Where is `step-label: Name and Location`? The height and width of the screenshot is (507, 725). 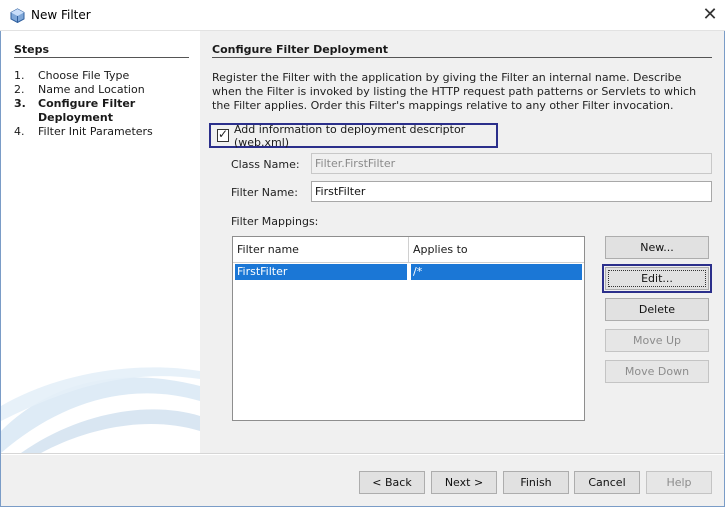
step-label: Name and Location is located at coordinates (91, 89).